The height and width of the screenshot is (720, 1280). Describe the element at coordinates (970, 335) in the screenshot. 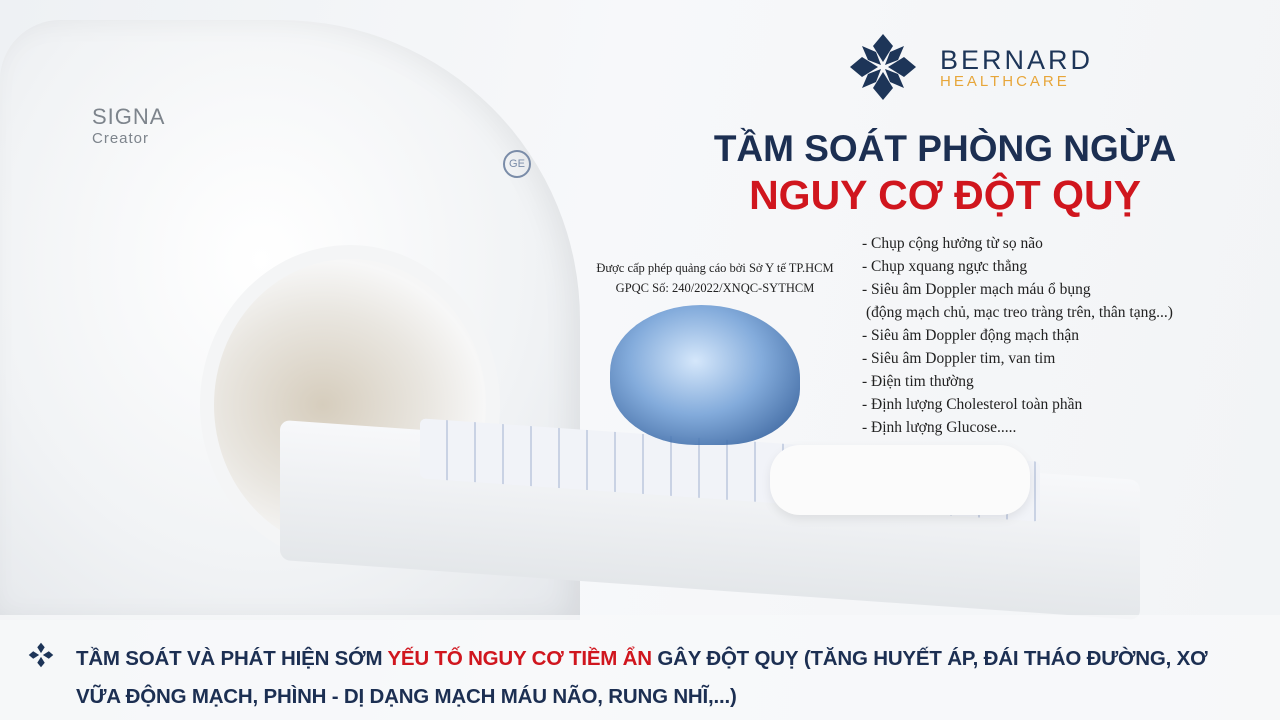

I see `list-item: - Siêu âm Doppler động mạch thận` at that location.